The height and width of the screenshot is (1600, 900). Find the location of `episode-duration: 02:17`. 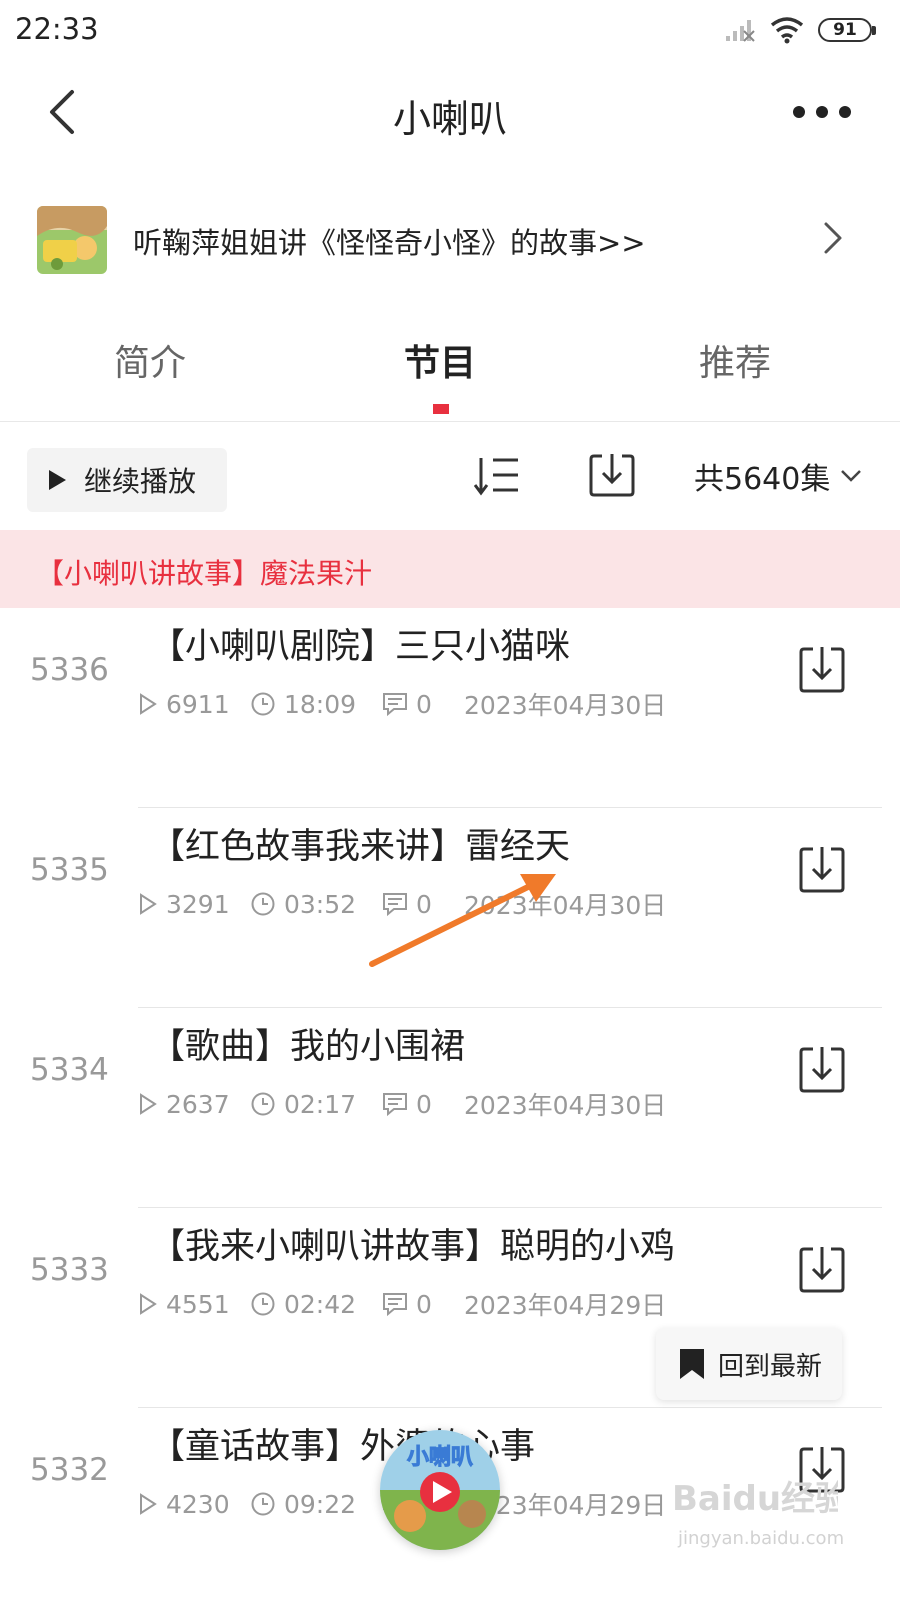

episode-duration: 02:17 is located at coordinates (320, 1104).